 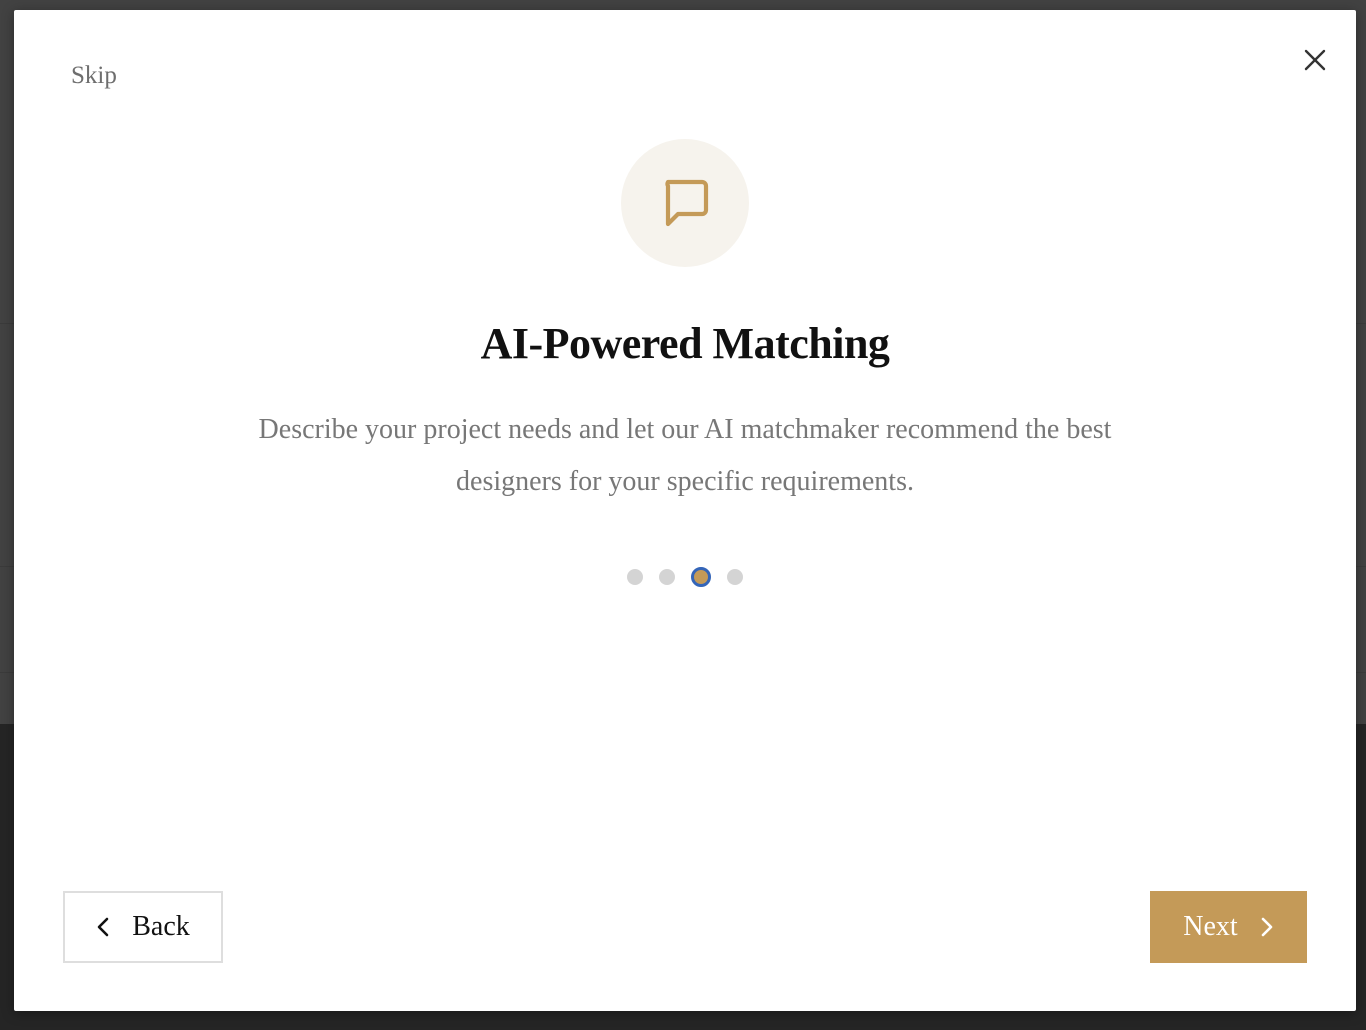 I want to click on step-dot-3-active, so click(x=701, y=577).